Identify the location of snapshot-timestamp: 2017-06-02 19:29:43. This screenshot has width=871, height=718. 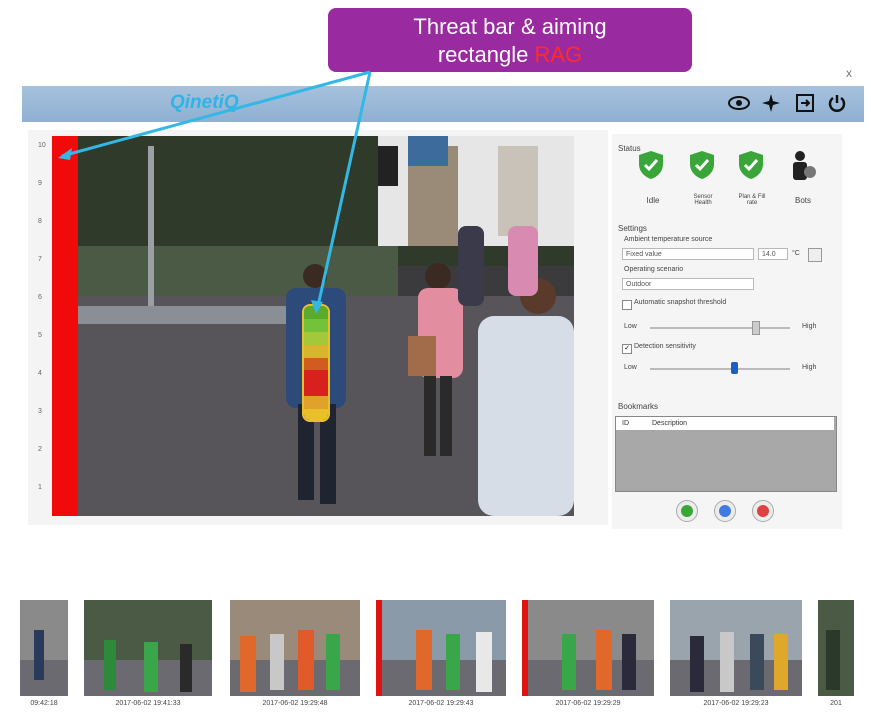
(441, 703).